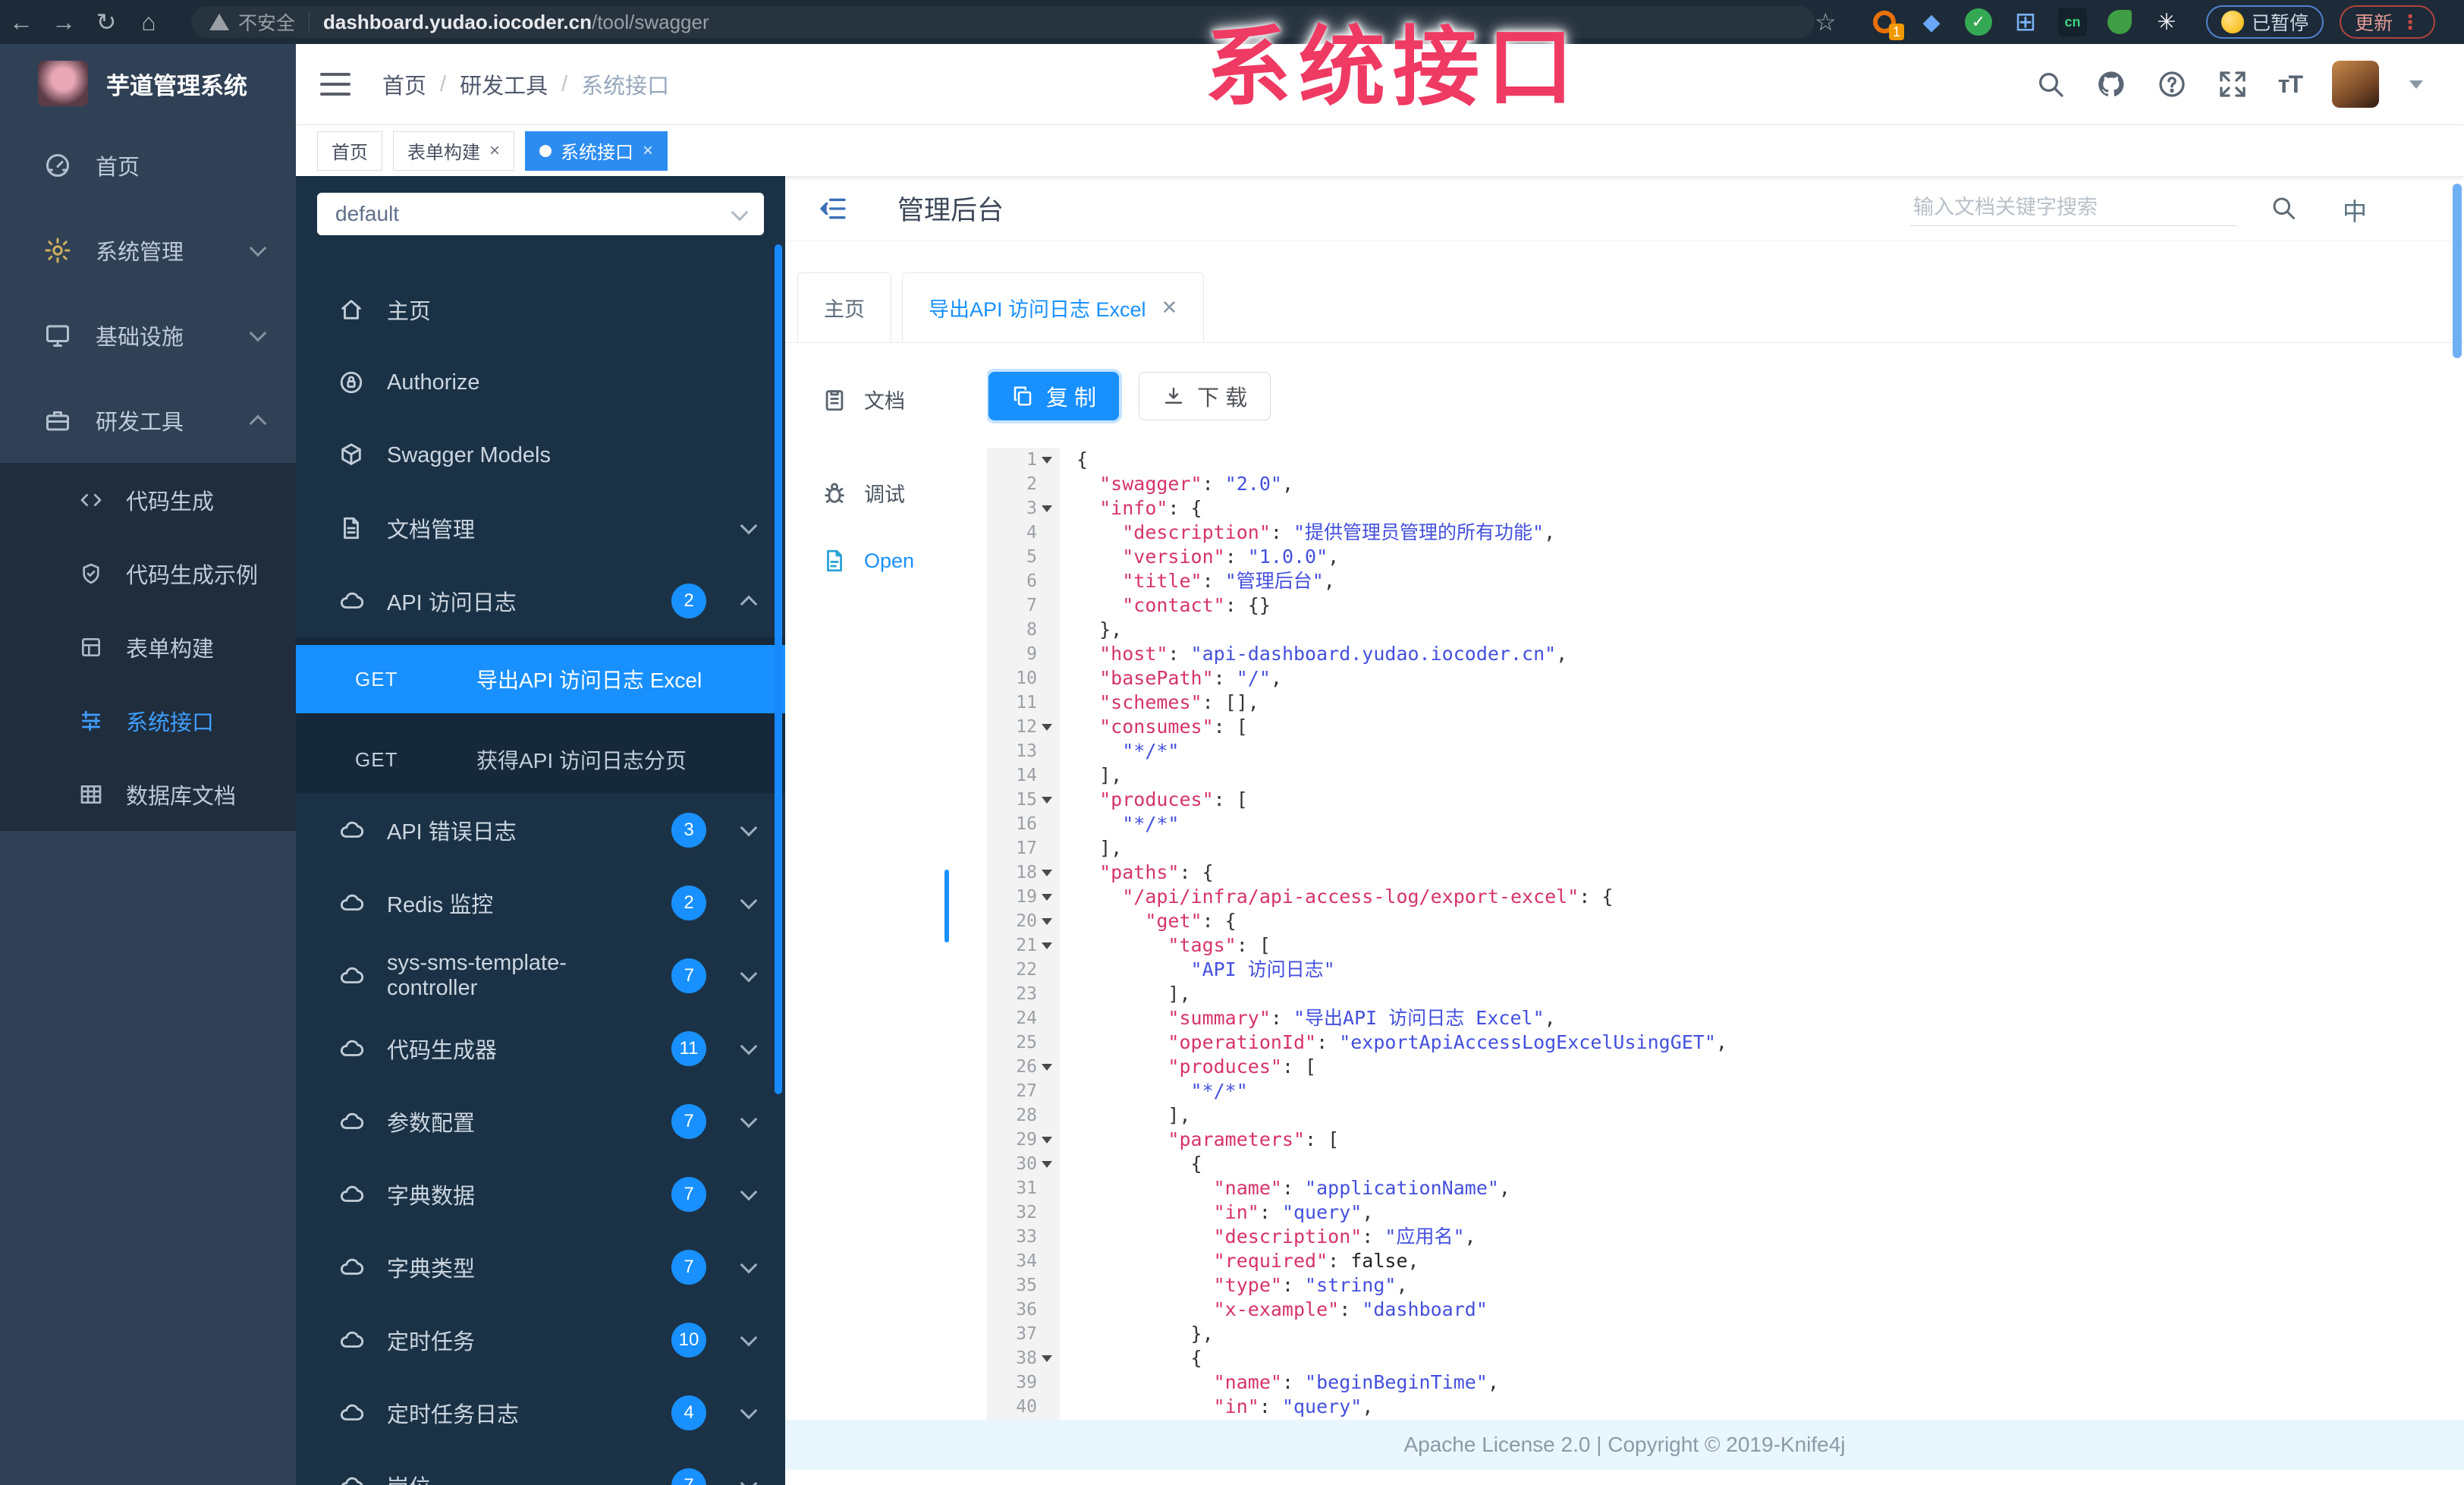  Describe the element at coordinates (148, 720) in the screenshot. I see `sidebar-subitem-系统接口: 系统接口` at that location.